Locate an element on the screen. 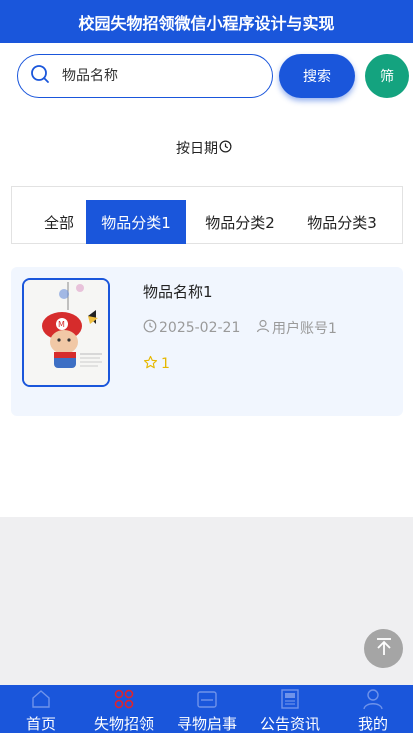  nav-home: 首页 is located at coordinates (41, 709).